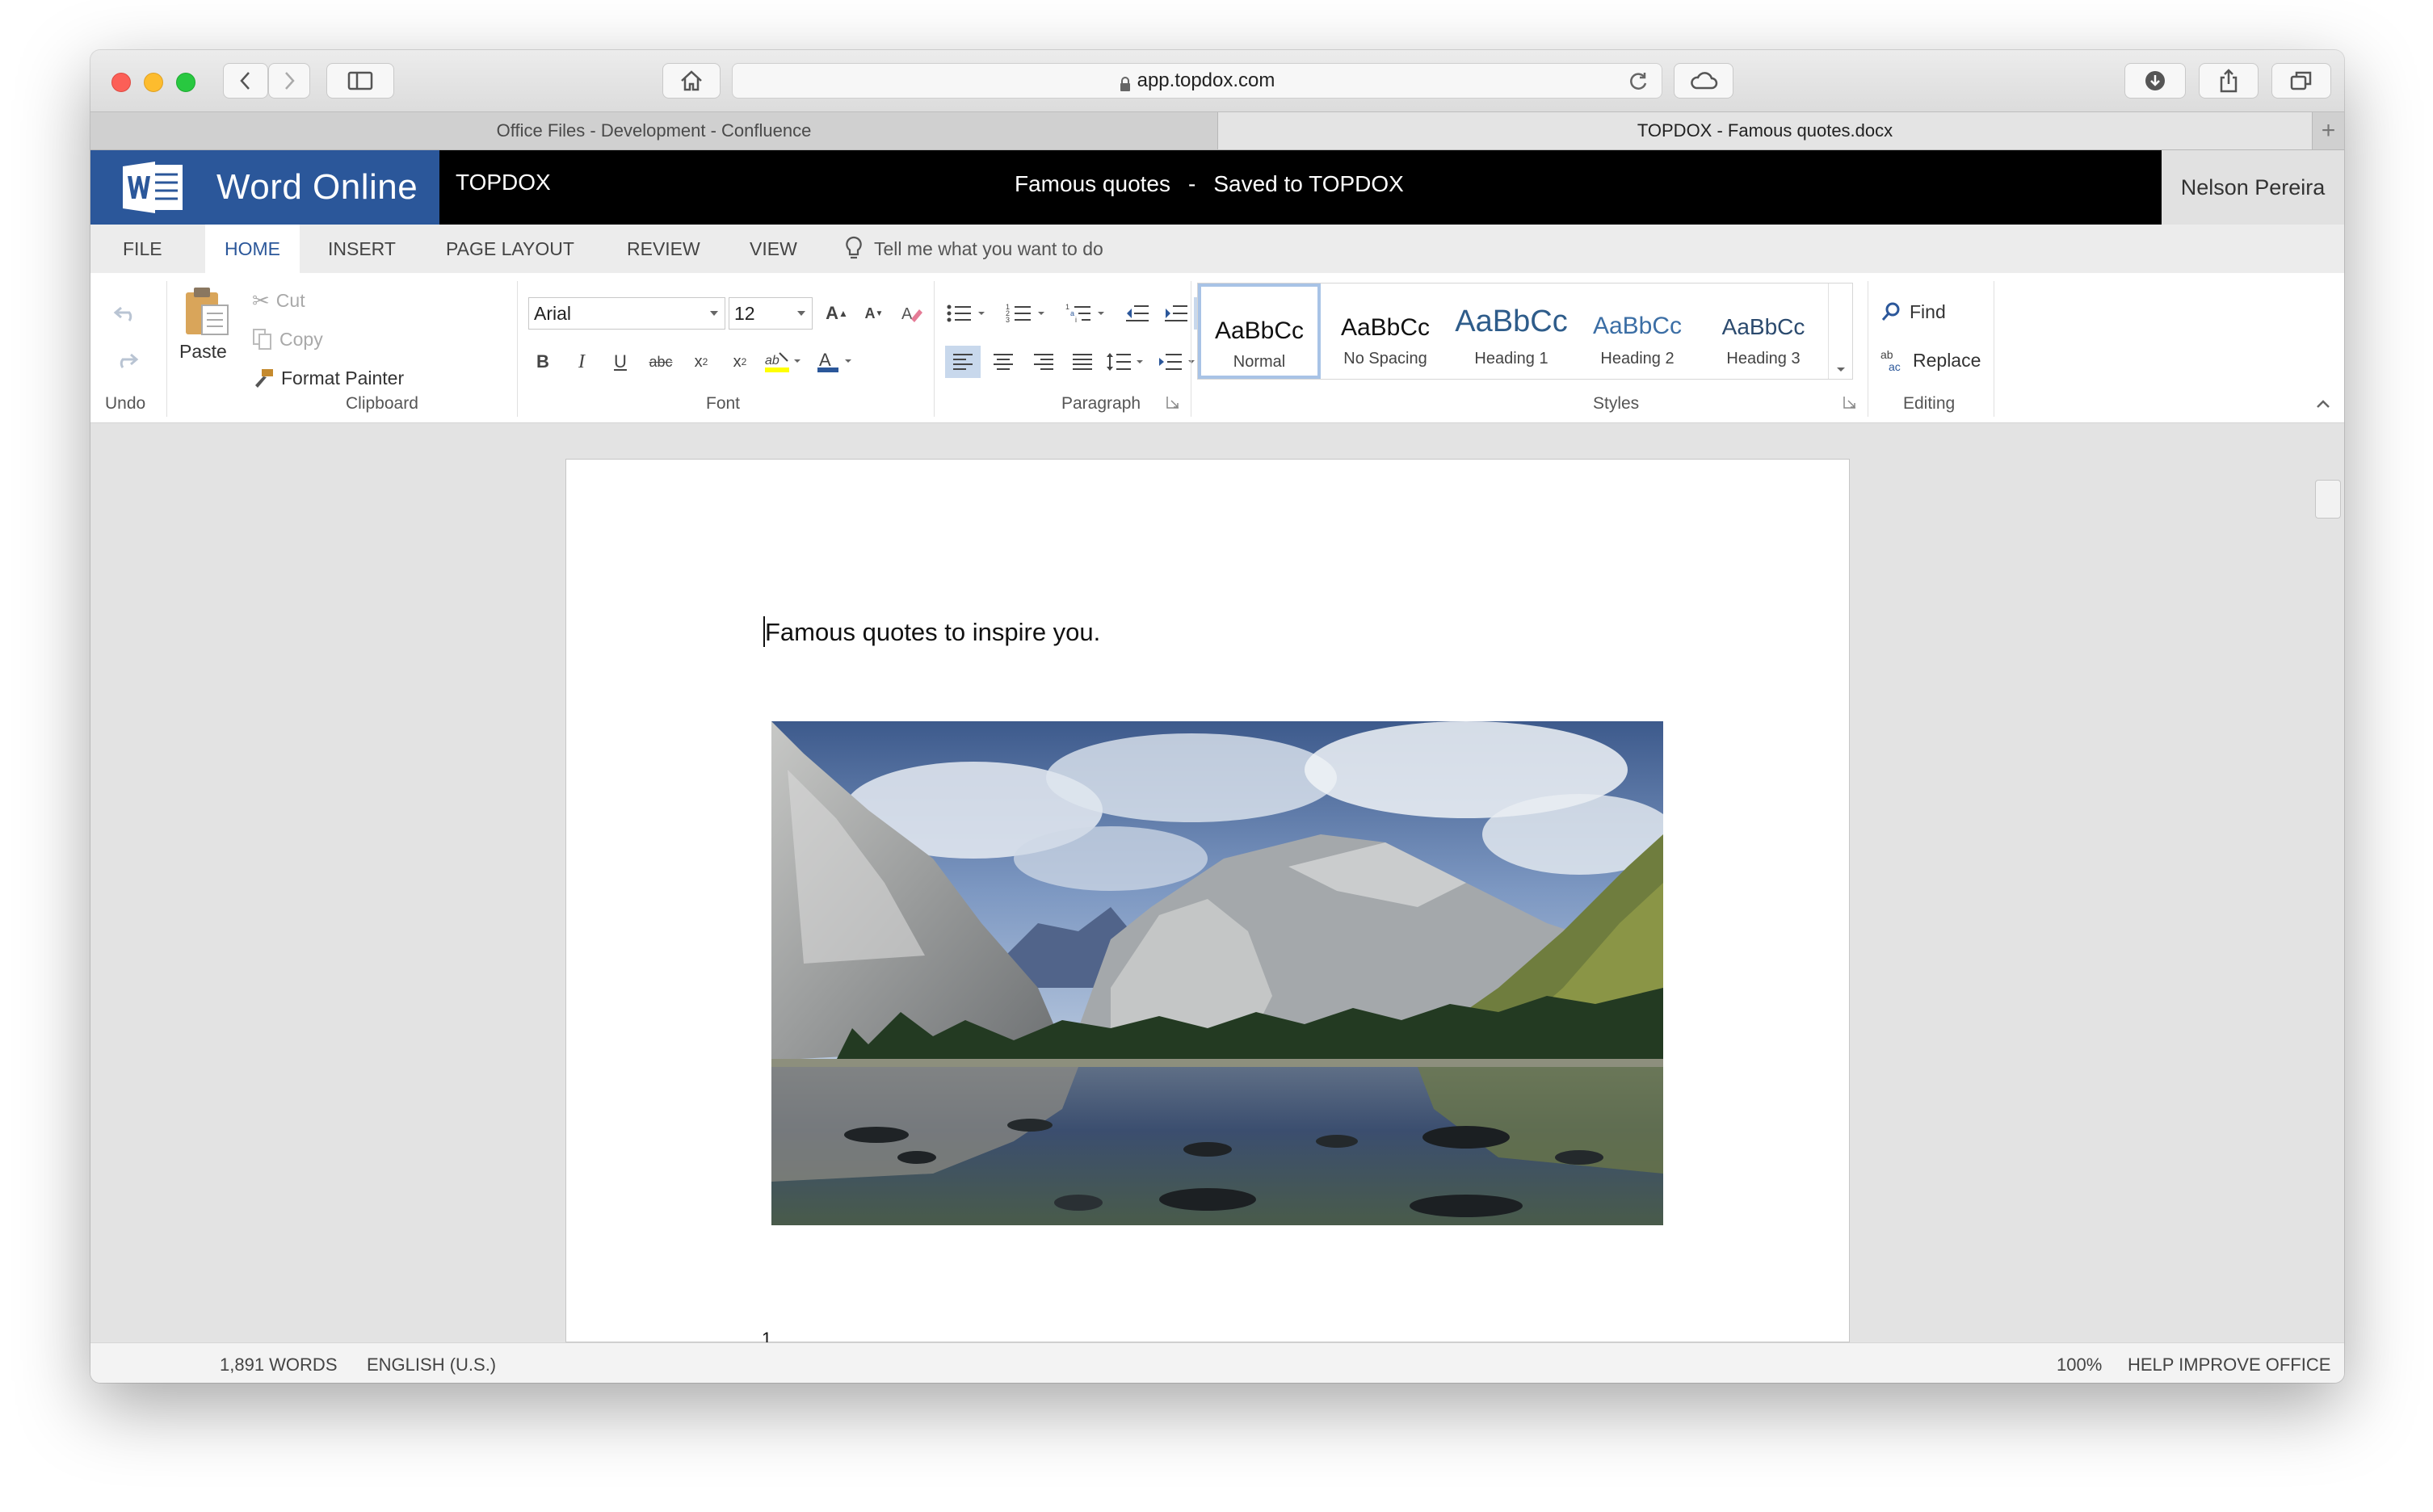  What do you see at coordinates (185, 83) in the screenshot?
I see `zoom-window-button` at bounding box center [185, 83].